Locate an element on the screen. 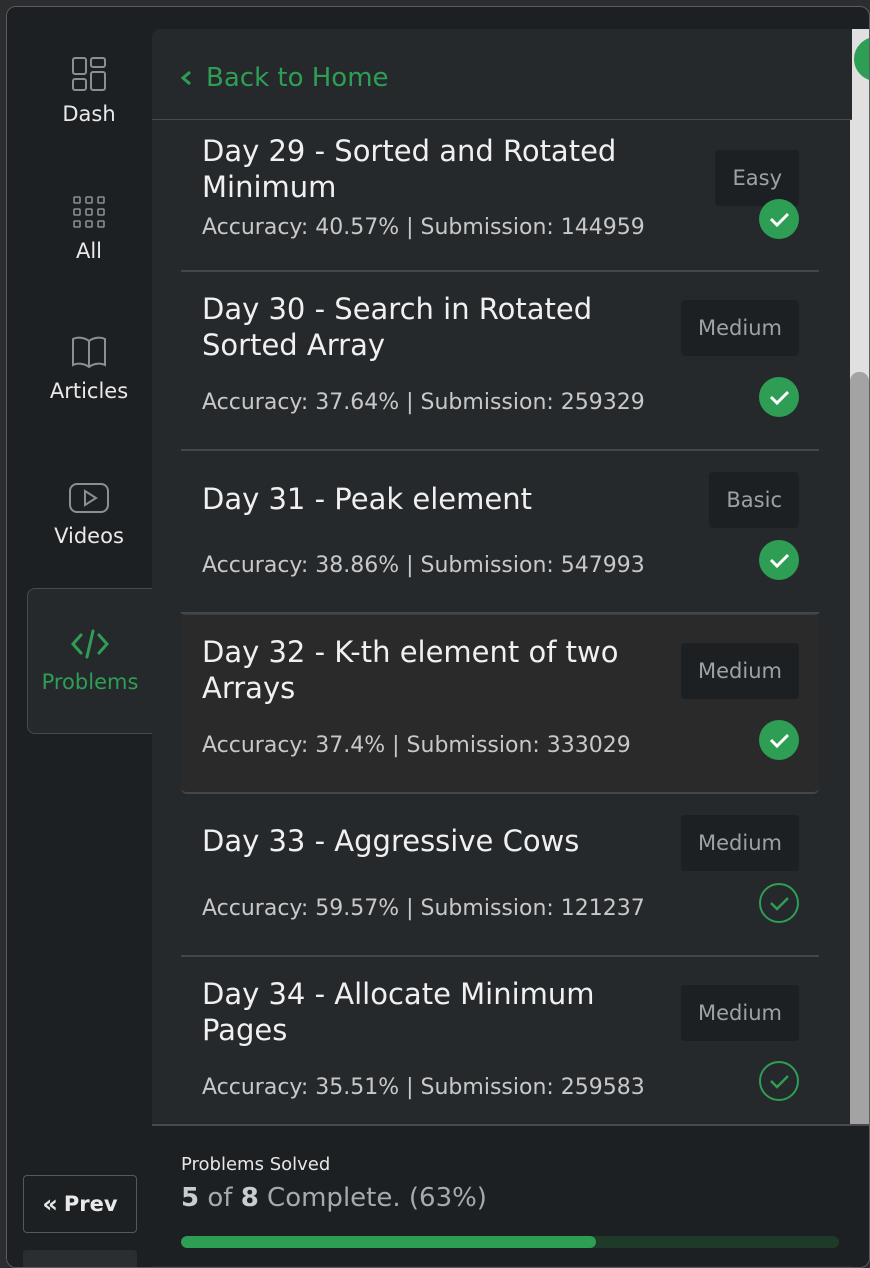 The image size is (870, 1268). code-icon is located at coordinates (90, 644).